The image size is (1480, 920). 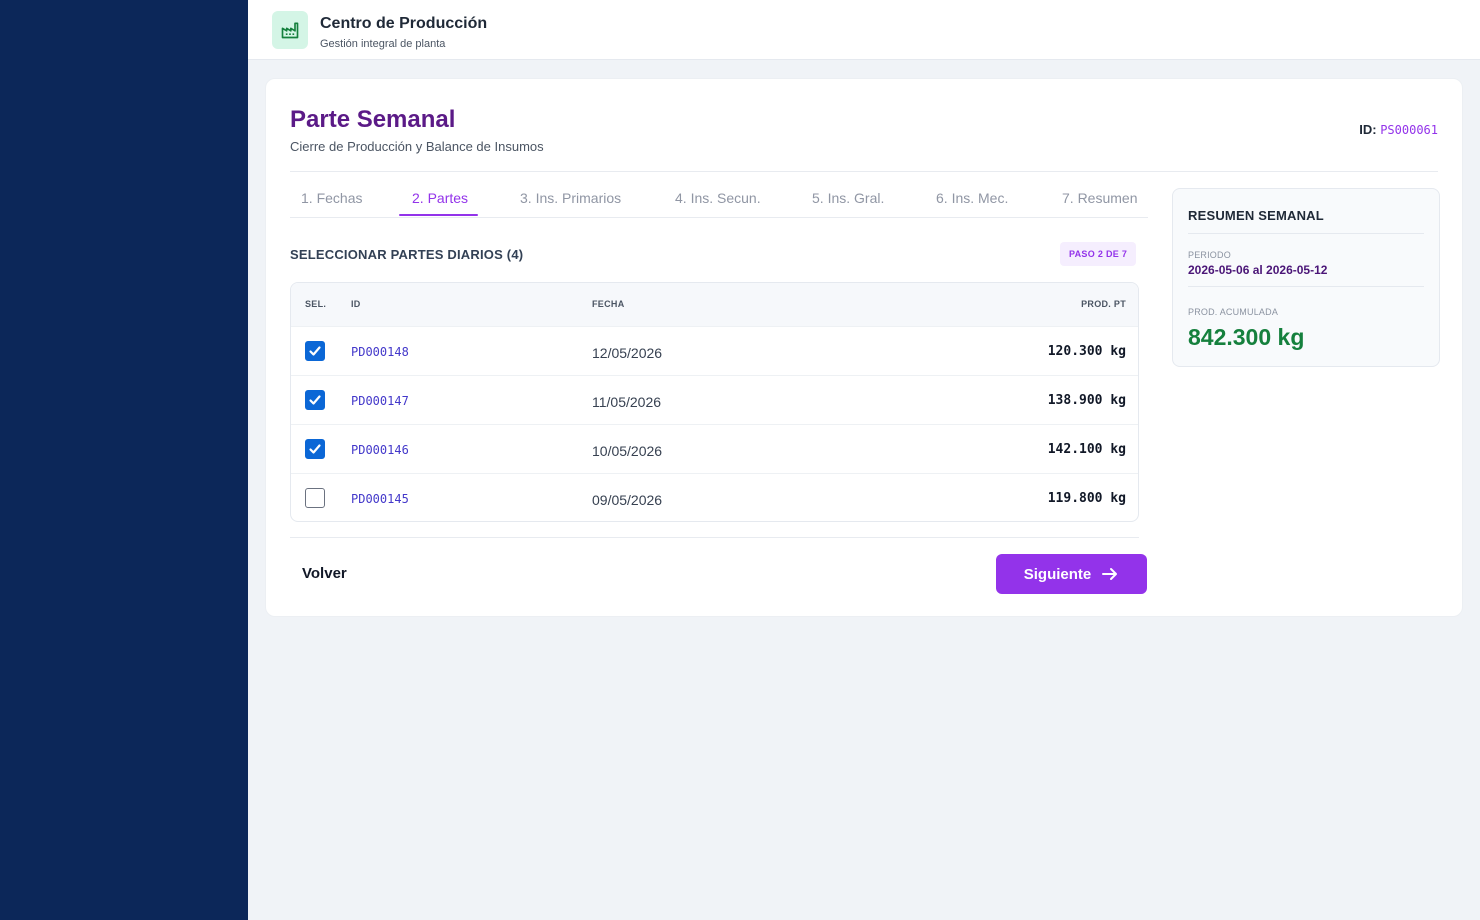 What do you see at coordinates (324, 573) in the screenshot?
I see `back-button: Volver` at bounding box center [324, 573].